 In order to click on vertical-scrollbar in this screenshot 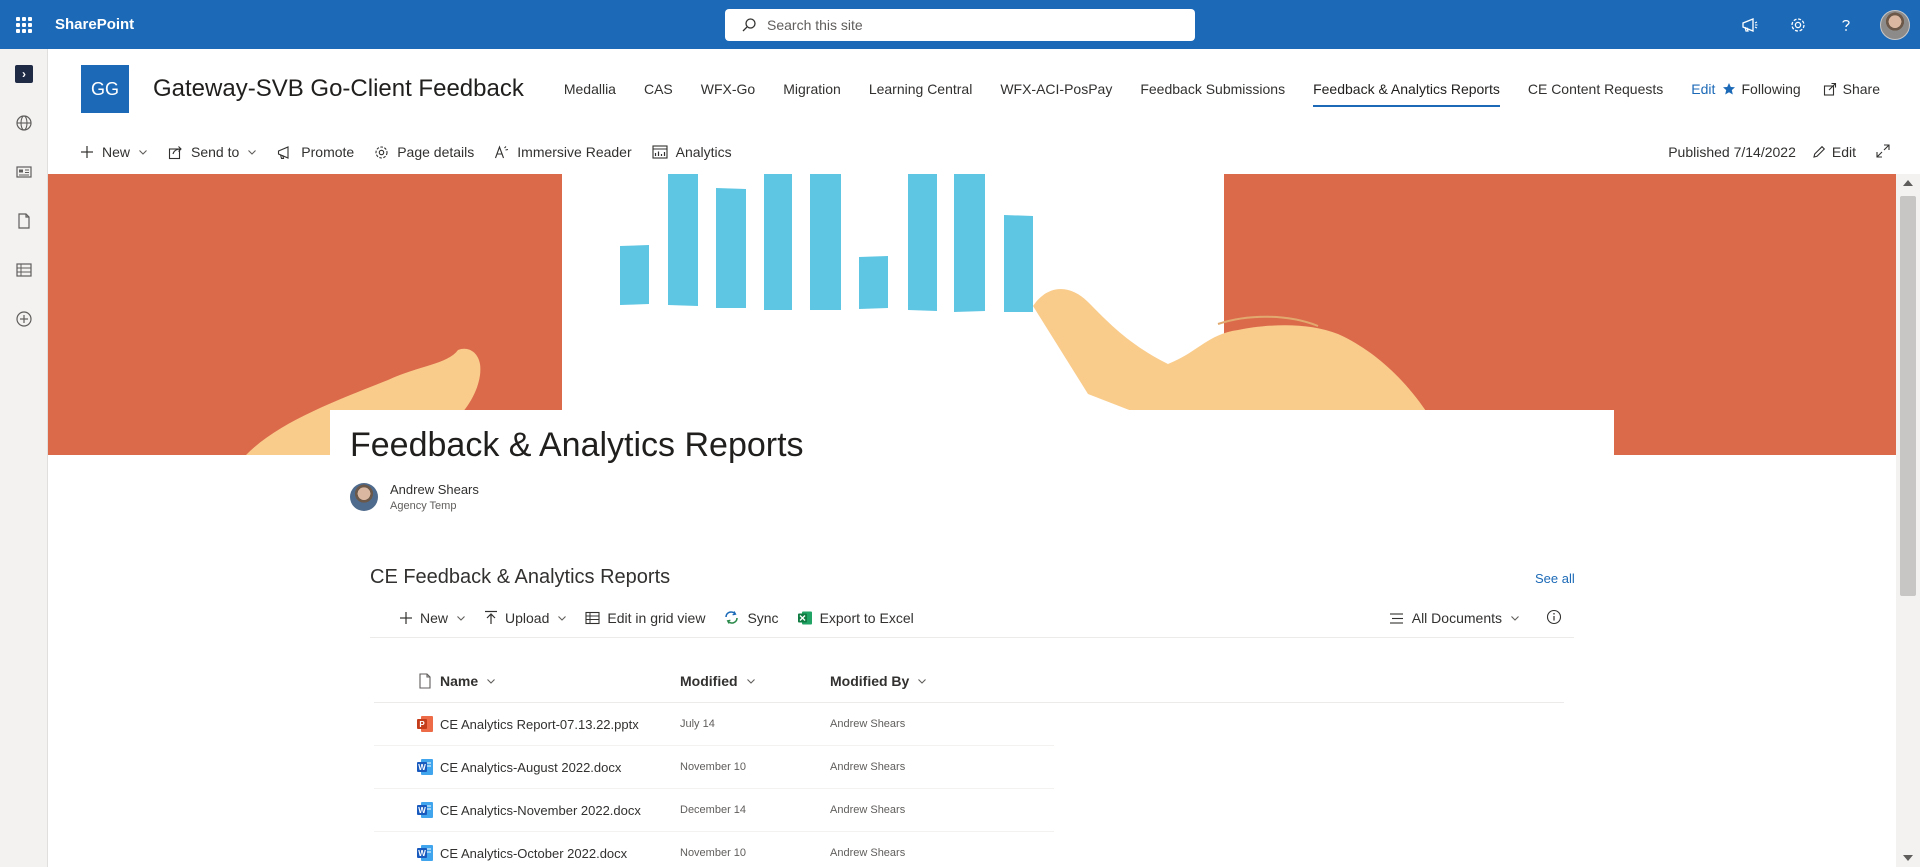, I will do `click(1908, 520)`.